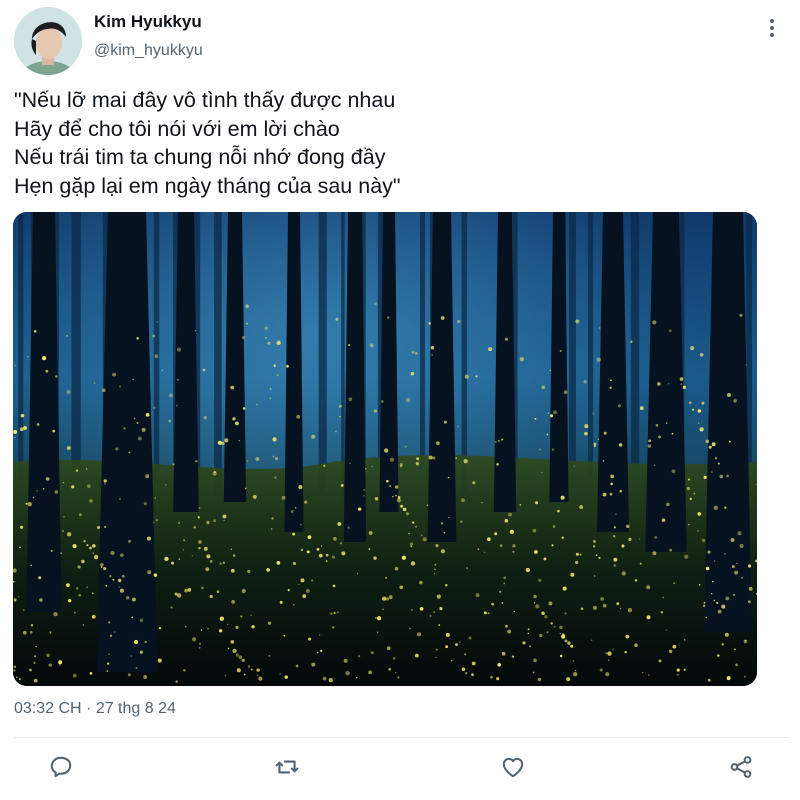  What do you see at coordinates (200, 157) in the screenshot?
I see `tweet-text-line: Nếu trái tim ta chung nỗi nhớ đong đầy` at bounding box center [200, 157].